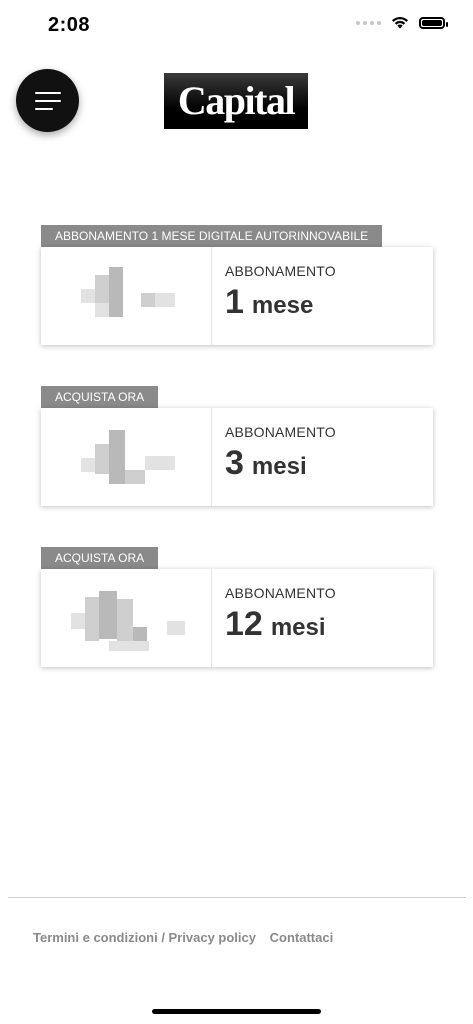 Image resolution: width=473 pixels, height=1024 pixels. I want to click on offer-card-2: ABBONAMENTO 3 mesi, so click(237, 457).